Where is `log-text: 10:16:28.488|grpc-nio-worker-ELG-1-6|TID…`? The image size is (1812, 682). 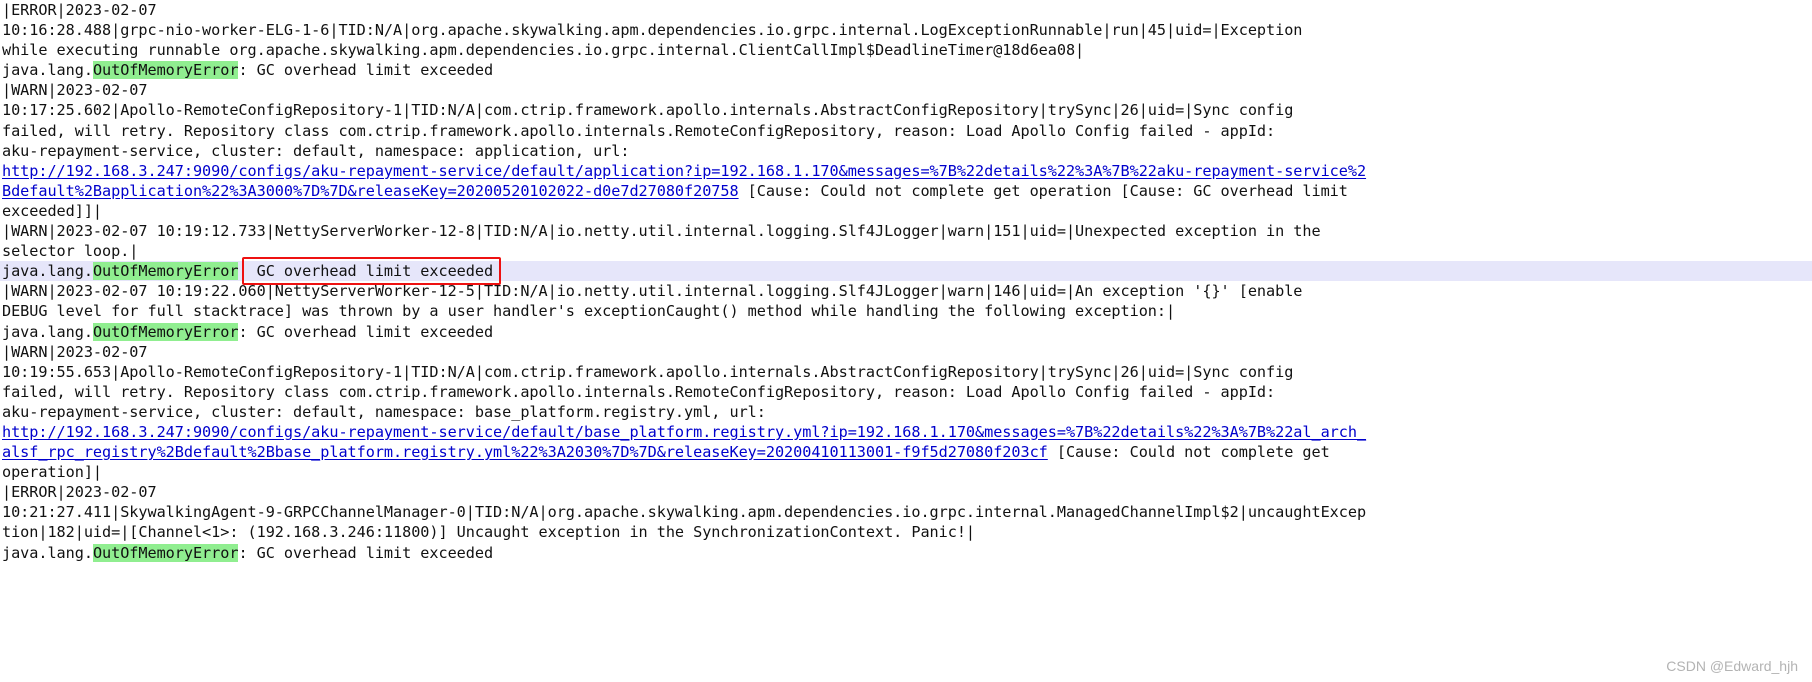 log-text: 10:16:28.488|grpc-nio-worker-ELG-1-6|TID… is located at coordinates (652, 30).